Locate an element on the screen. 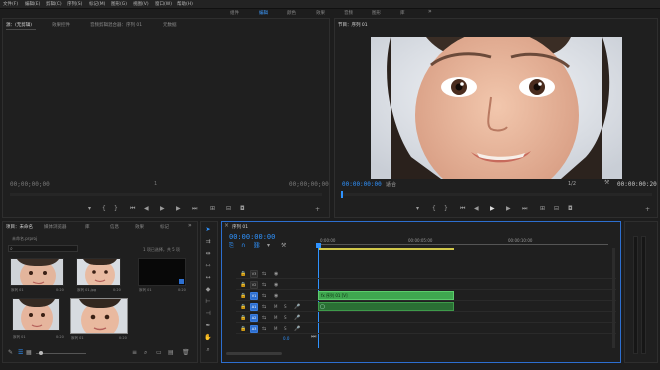 The width and height of the screenshot is (660, 370). close-tab-icon: × is located at coordinates (226, 226).